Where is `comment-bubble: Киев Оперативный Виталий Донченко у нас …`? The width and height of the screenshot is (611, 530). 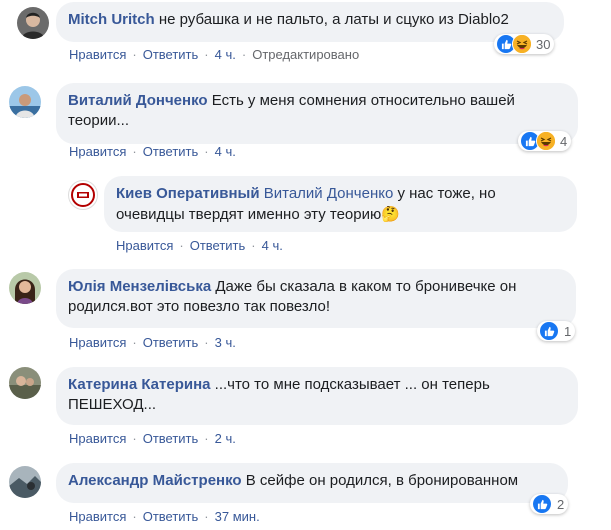 comment-bubble: Киев Оперативный Виталий Донченко у нас … is located at coordinates (340, 204).